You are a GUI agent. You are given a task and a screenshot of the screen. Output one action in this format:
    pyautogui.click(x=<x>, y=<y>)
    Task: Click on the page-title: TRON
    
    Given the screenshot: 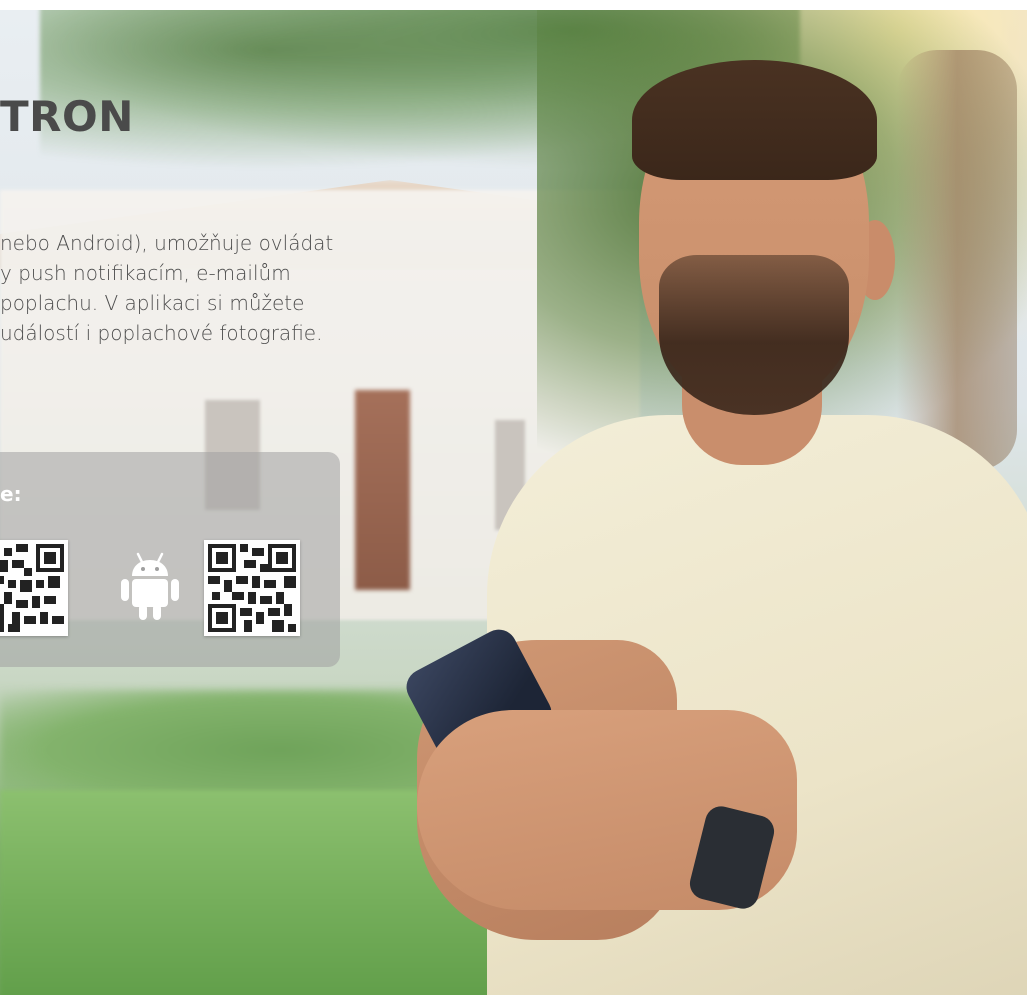 What is the action you would take?
    pyautogui.click(x=67, y=116)
    